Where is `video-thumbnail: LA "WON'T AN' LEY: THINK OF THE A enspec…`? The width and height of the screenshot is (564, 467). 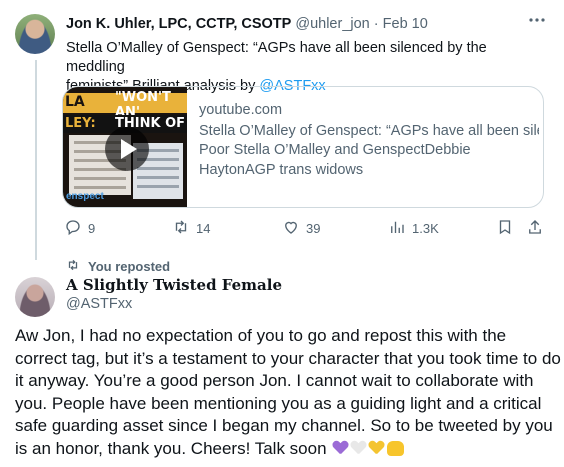
video-thumbnail: LA "WON'T AN' LEY: THINK OF THE A enspec… is located at coordinates (125, 147).